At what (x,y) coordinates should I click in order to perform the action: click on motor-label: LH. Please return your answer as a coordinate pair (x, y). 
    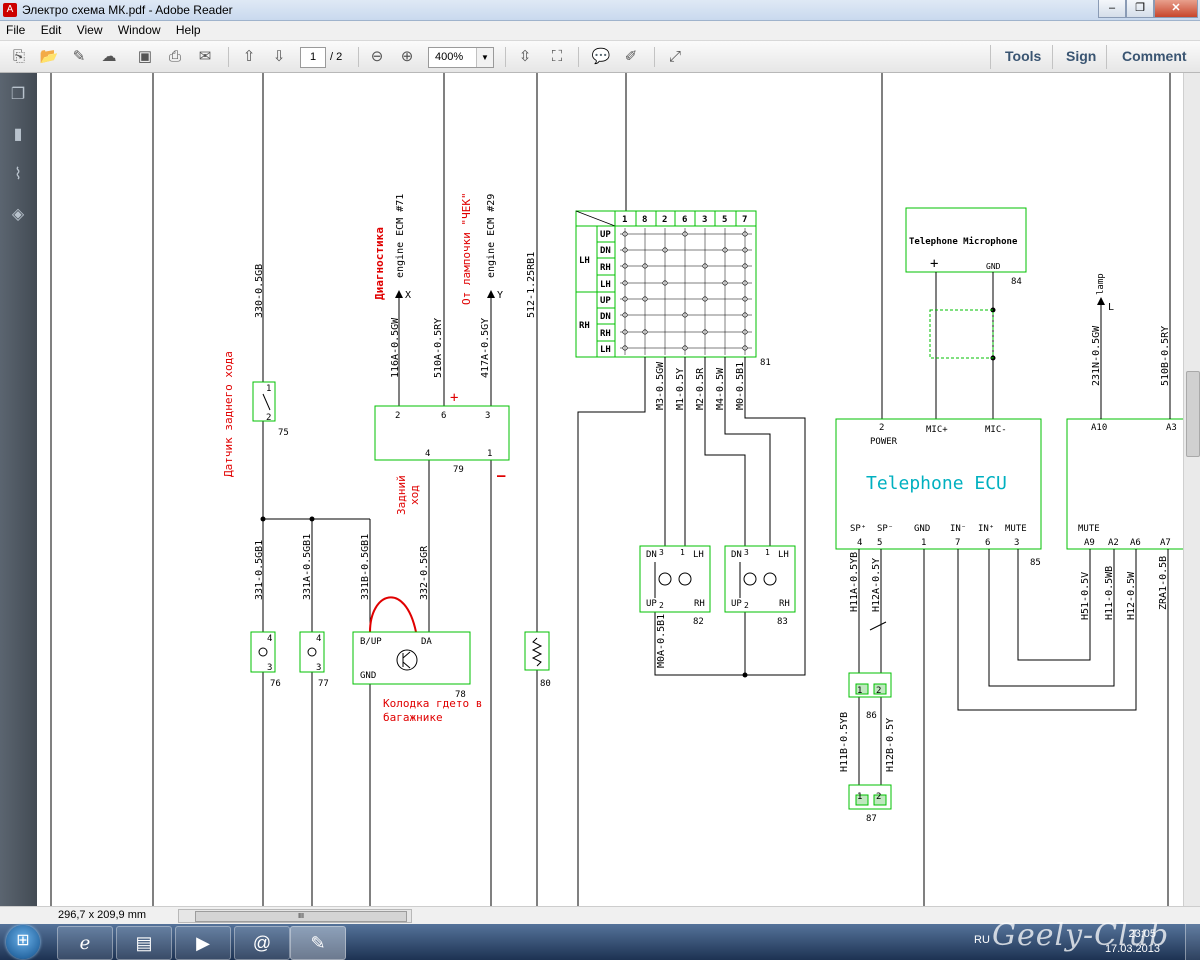
    Looking at the image, I should click on (783, 555).